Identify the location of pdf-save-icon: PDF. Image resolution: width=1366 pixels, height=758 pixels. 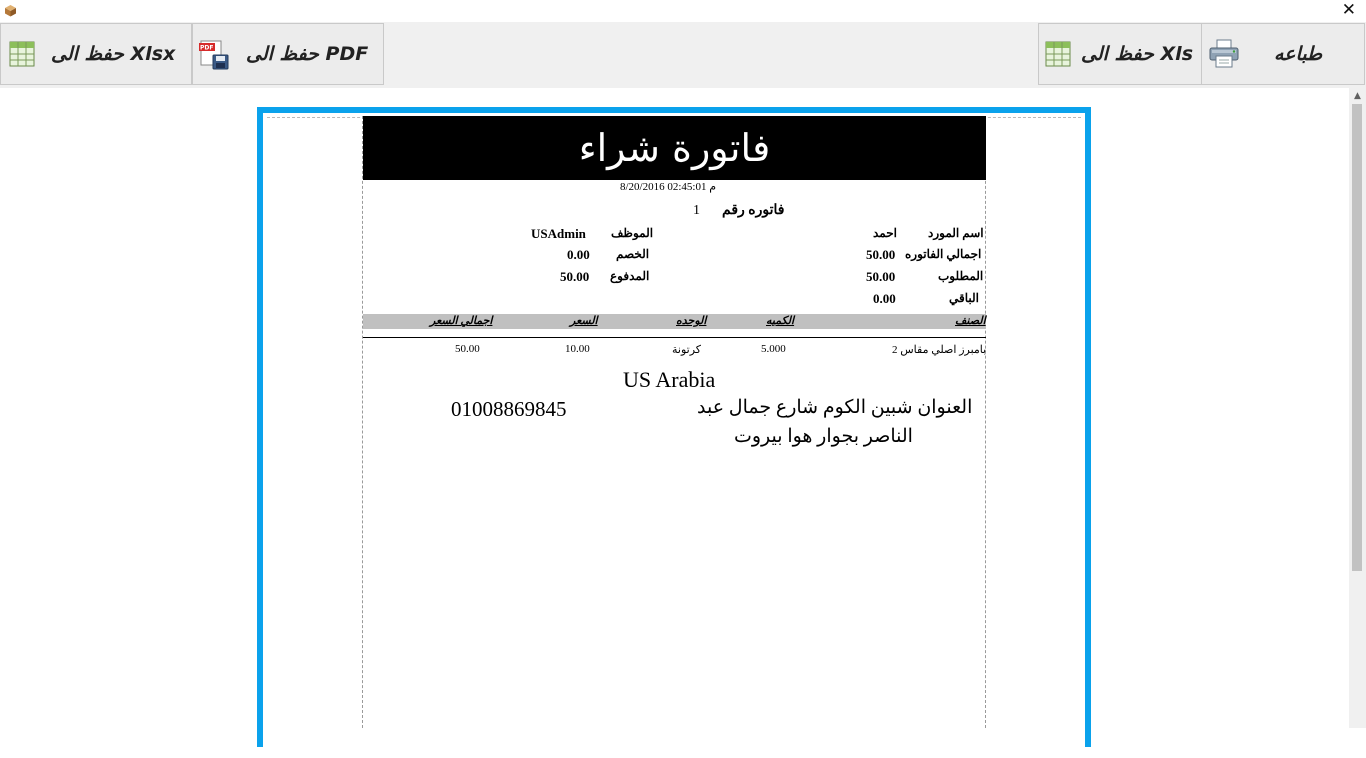
(214, 55).